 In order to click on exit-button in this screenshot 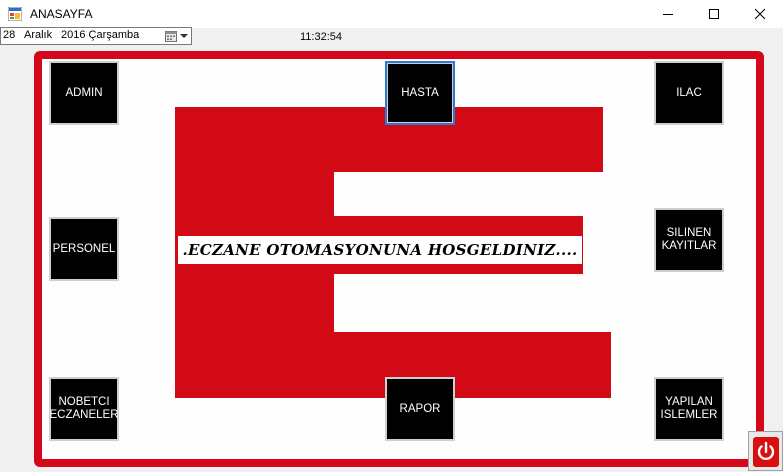, I will do `click(765, 451)`.